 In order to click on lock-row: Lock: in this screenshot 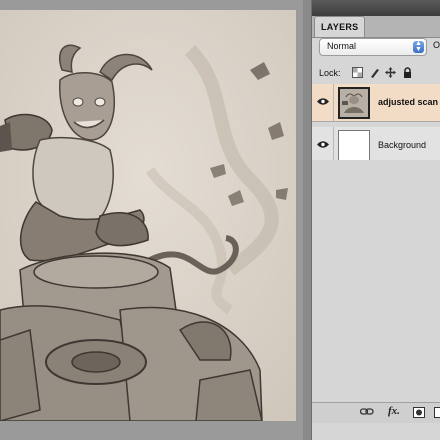, I will do `click(379, 74)`.